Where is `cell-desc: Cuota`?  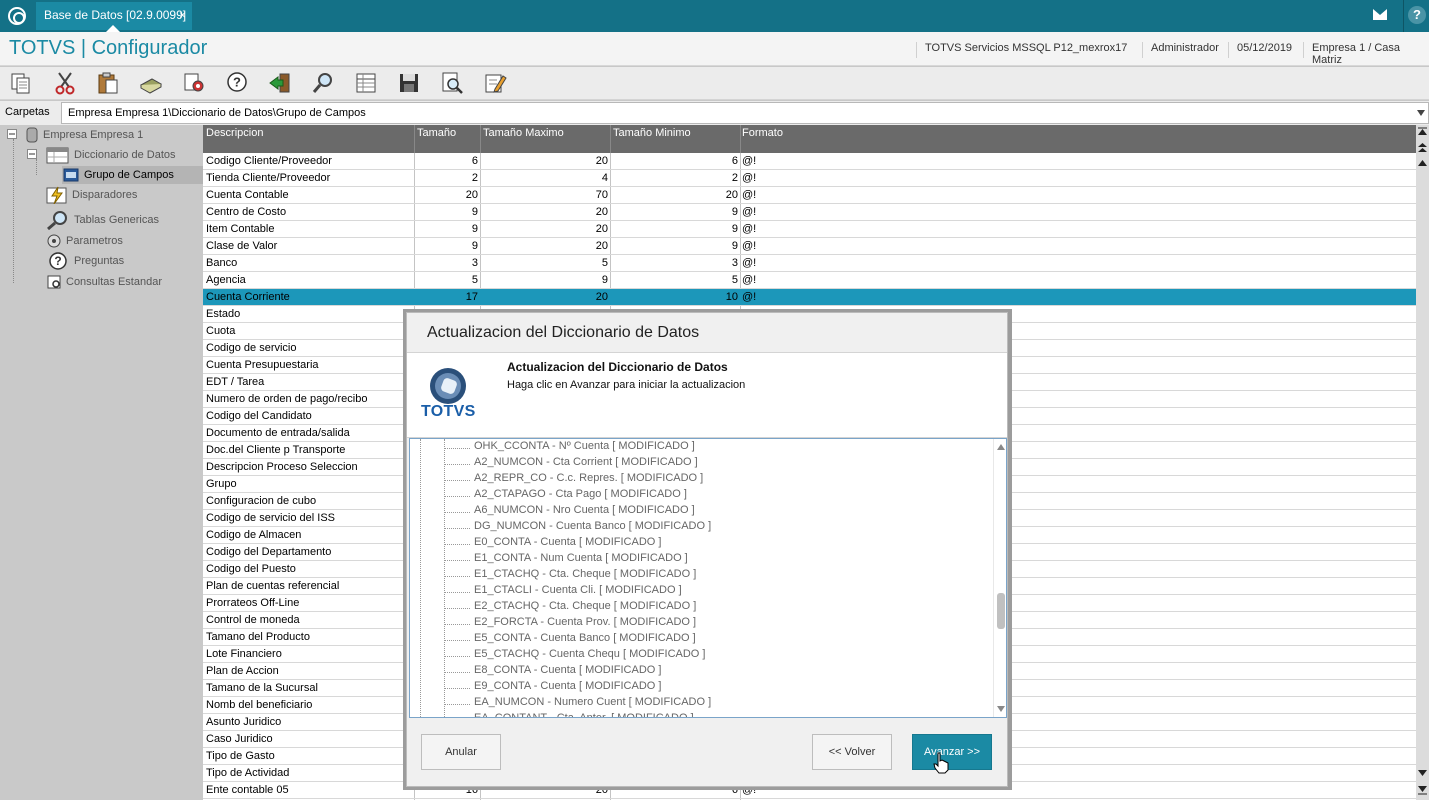
cell-desc: Cuota is located at coordinates (221, 331).